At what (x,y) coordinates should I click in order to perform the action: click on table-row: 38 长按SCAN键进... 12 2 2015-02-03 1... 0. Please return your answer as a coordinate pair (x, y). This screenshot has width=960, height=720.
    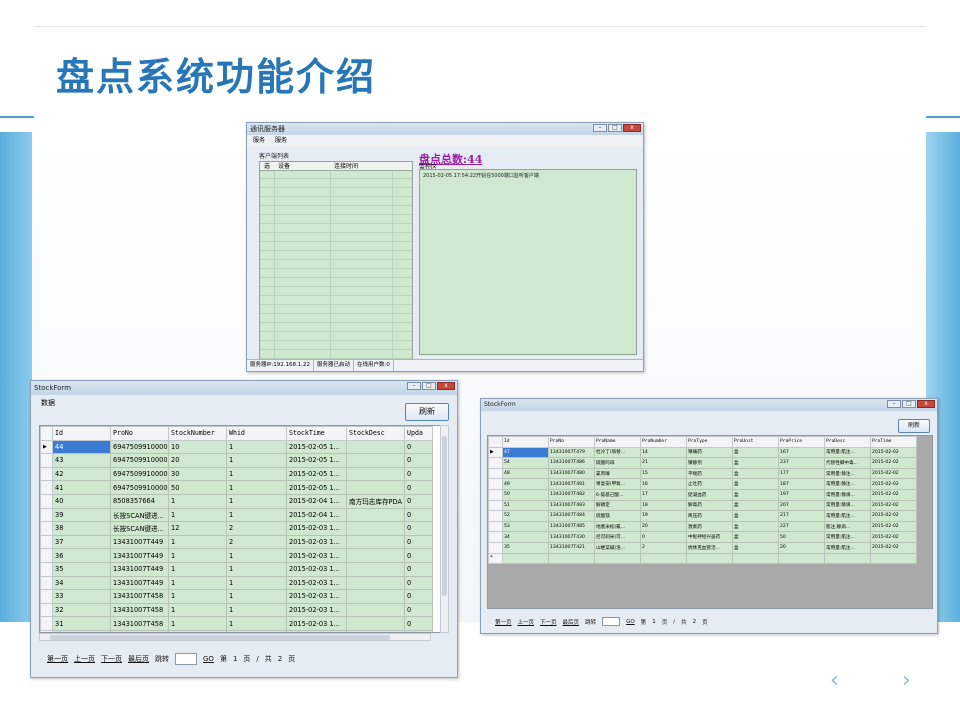
    Looking at the image, I should click on (236, 528).